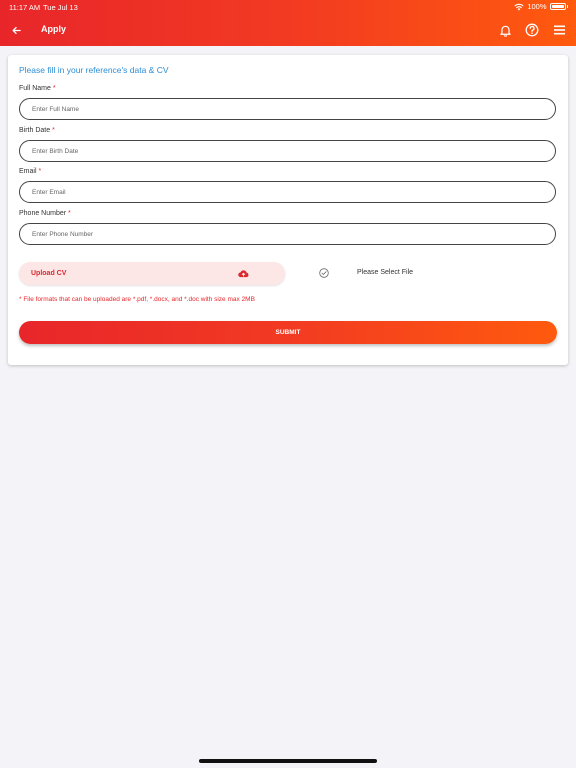 The height and width of the screenshot is (768, 576). I want to click on bell-icon, so click(505, 31).